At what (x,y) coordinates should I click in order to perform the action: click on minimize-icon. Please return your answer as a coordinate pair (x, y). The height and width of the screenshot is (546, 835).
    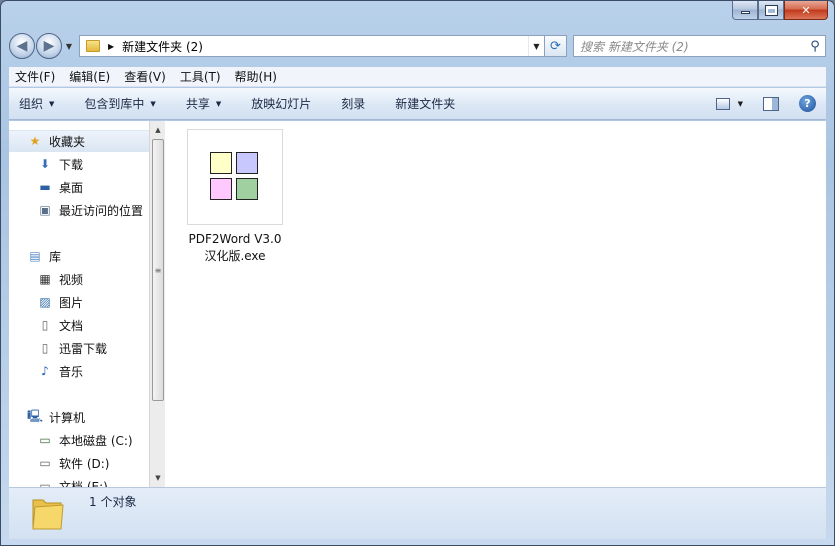
    Looking at the image, I should click on (745, 12).